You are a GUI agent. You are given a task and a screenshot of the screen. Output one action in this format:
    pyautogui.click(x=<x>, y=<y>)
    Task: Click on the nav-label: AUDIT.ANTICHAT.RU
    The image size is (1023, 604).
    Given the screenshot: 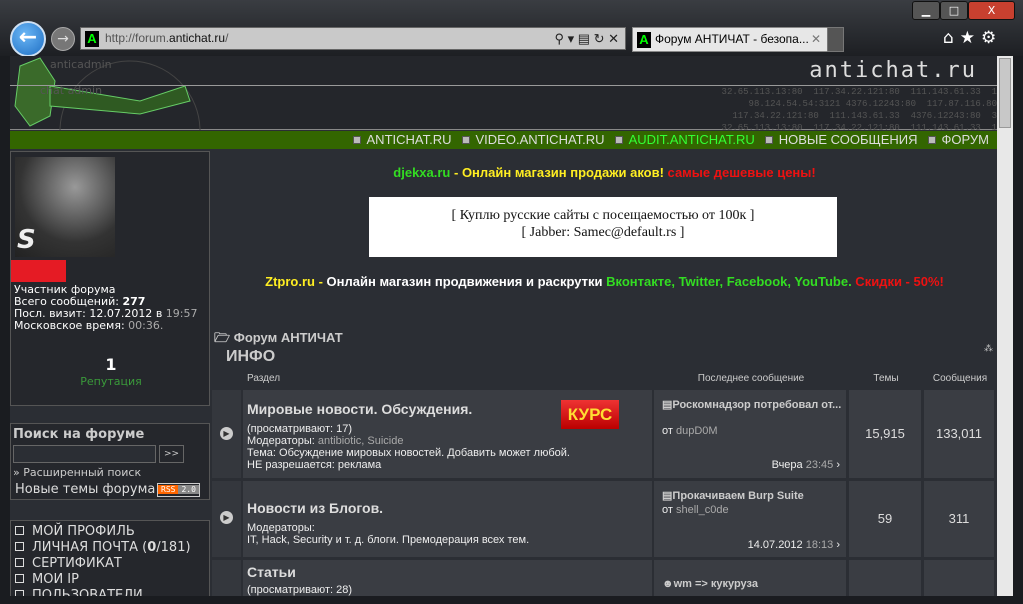 What is the action you would take?
    pyautogui.click(x=691, y=139)
    